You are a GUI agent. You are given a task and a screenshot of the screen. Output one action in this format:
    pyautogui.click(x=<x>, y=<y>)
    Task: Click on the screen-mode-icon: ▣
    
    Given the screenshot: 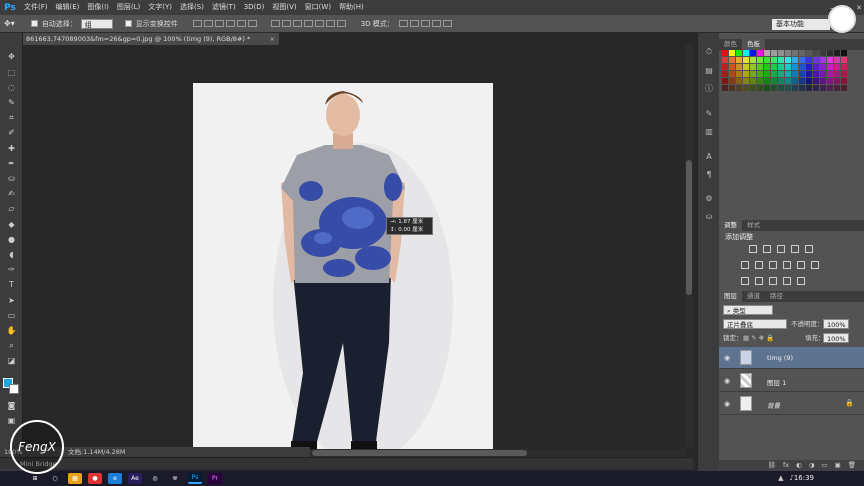 What is the action you would take?
    pyautogui.click(x=11, y=420)
    